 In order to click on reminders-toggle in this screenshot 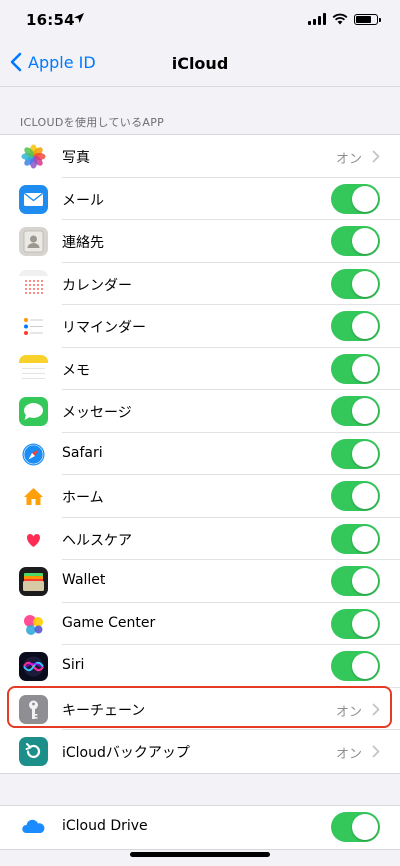, I will do `click(355, 326)`.